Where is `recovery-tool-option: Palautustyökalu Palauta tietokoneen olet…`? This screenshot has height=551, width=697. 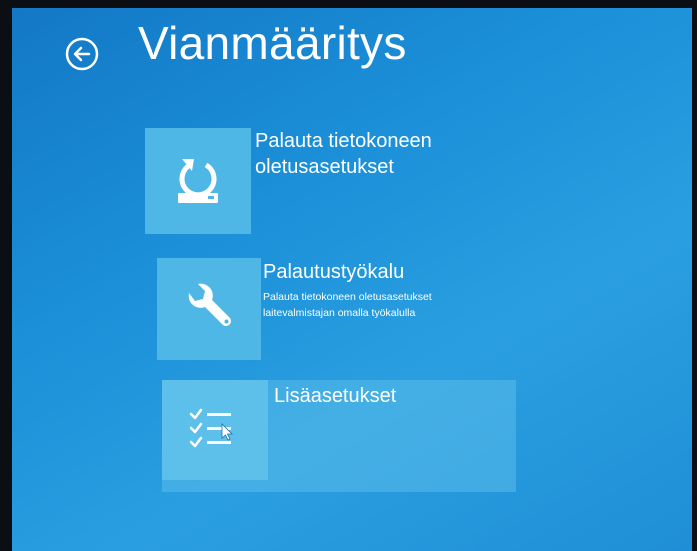
recovery-tool-option: Palautustyökalu Palauta tietokoneen olet… is located at coordinates (327, 309).